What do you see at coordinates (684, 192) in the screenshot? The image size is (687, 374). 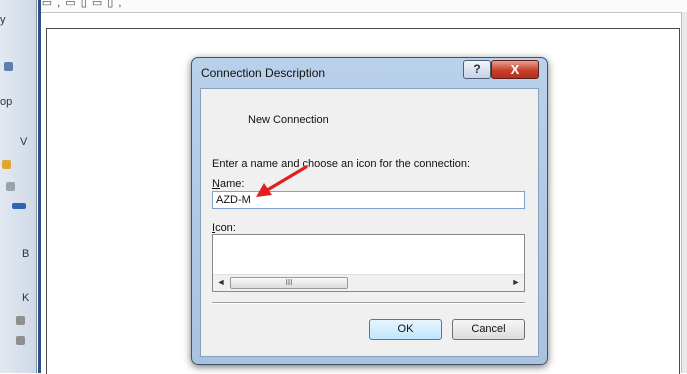 I see `workspace-vertical-scrollbar` at bounding box center [684, 192].